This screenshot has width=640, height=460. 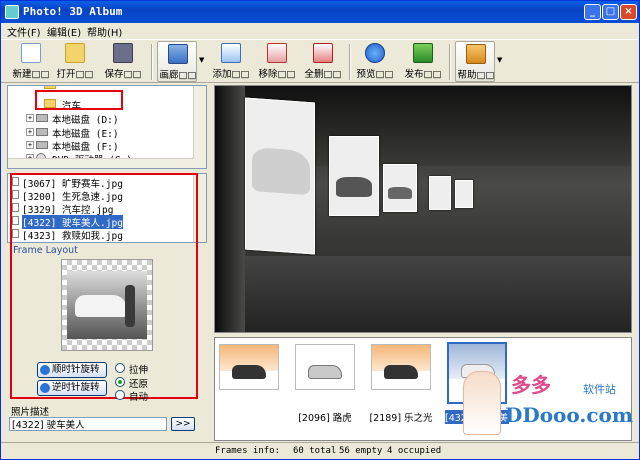 I want to click on photo-description-input, so click(x=88, y=424).